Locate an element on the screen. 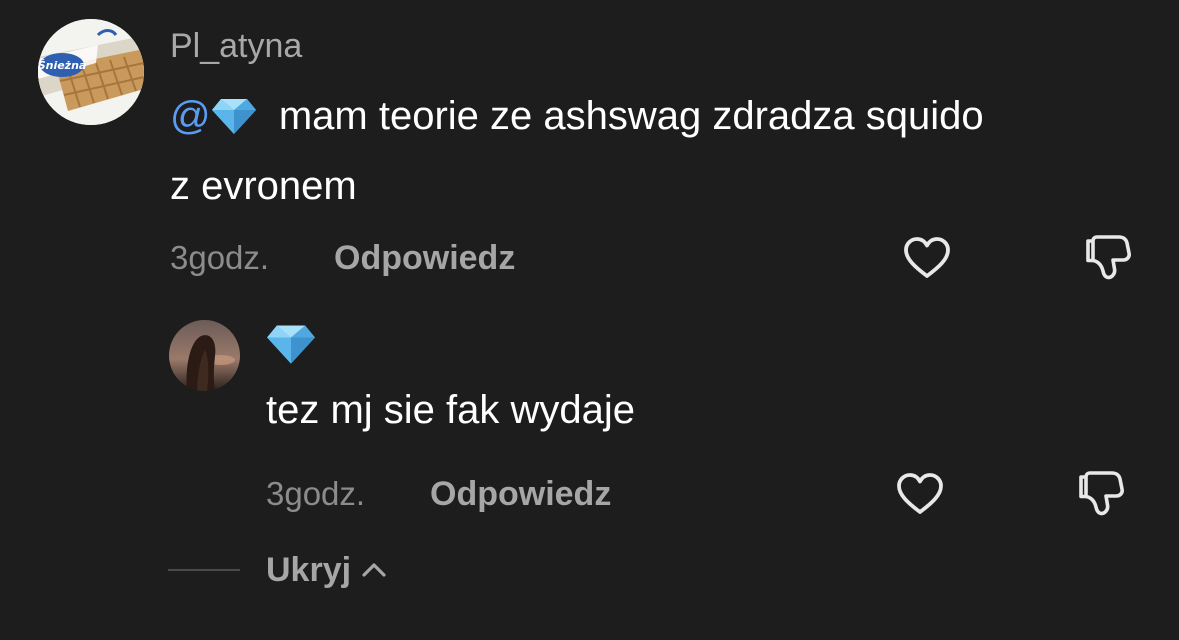  diamond-icon is located at coordinates (234, 122).